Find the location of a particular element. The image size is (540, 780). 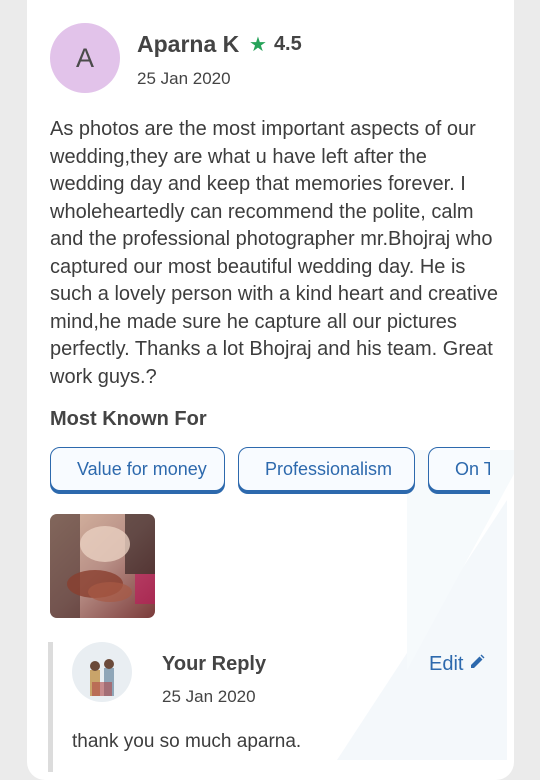

reply-title: Your Reply is located at coordinates (214, 664).